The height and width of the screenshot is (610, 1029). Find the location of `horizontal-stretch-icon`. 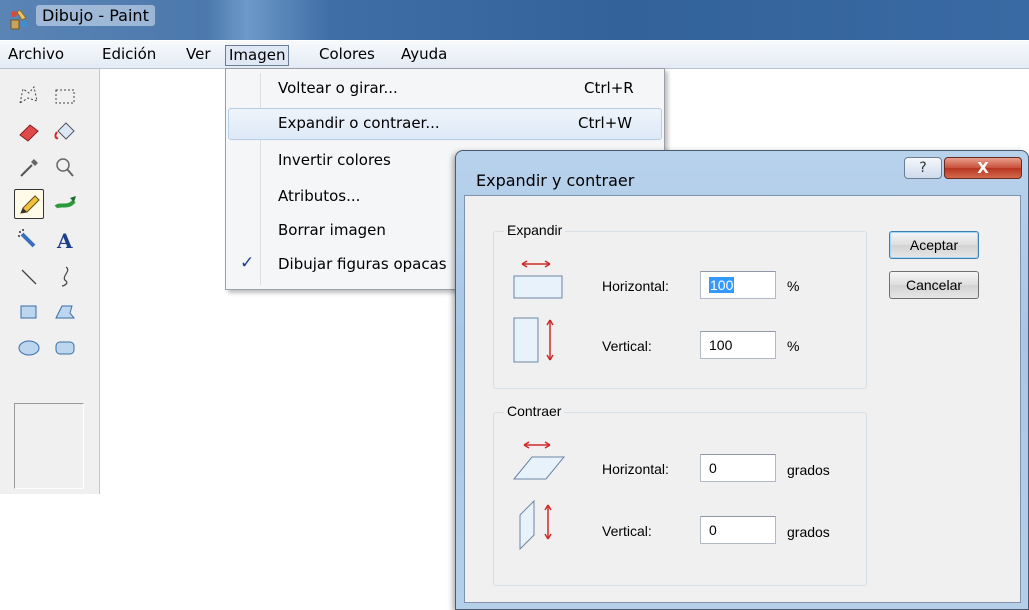

horizontal-stretch-icon is located at coordinates (538, 279).